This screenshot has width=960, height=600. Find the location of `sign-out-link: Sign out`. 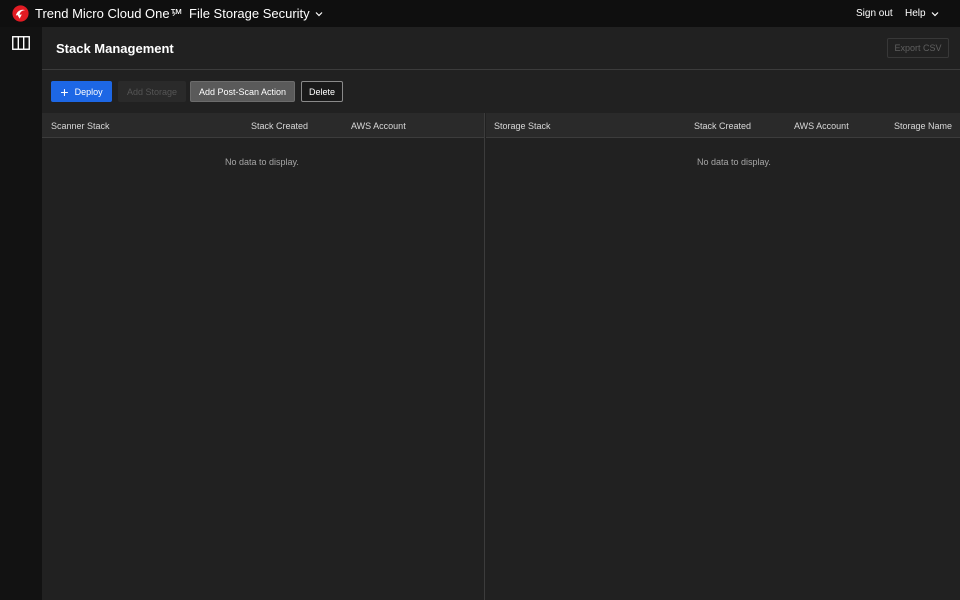

sign-out-link: Sign out is located at coordinates (874, 13).